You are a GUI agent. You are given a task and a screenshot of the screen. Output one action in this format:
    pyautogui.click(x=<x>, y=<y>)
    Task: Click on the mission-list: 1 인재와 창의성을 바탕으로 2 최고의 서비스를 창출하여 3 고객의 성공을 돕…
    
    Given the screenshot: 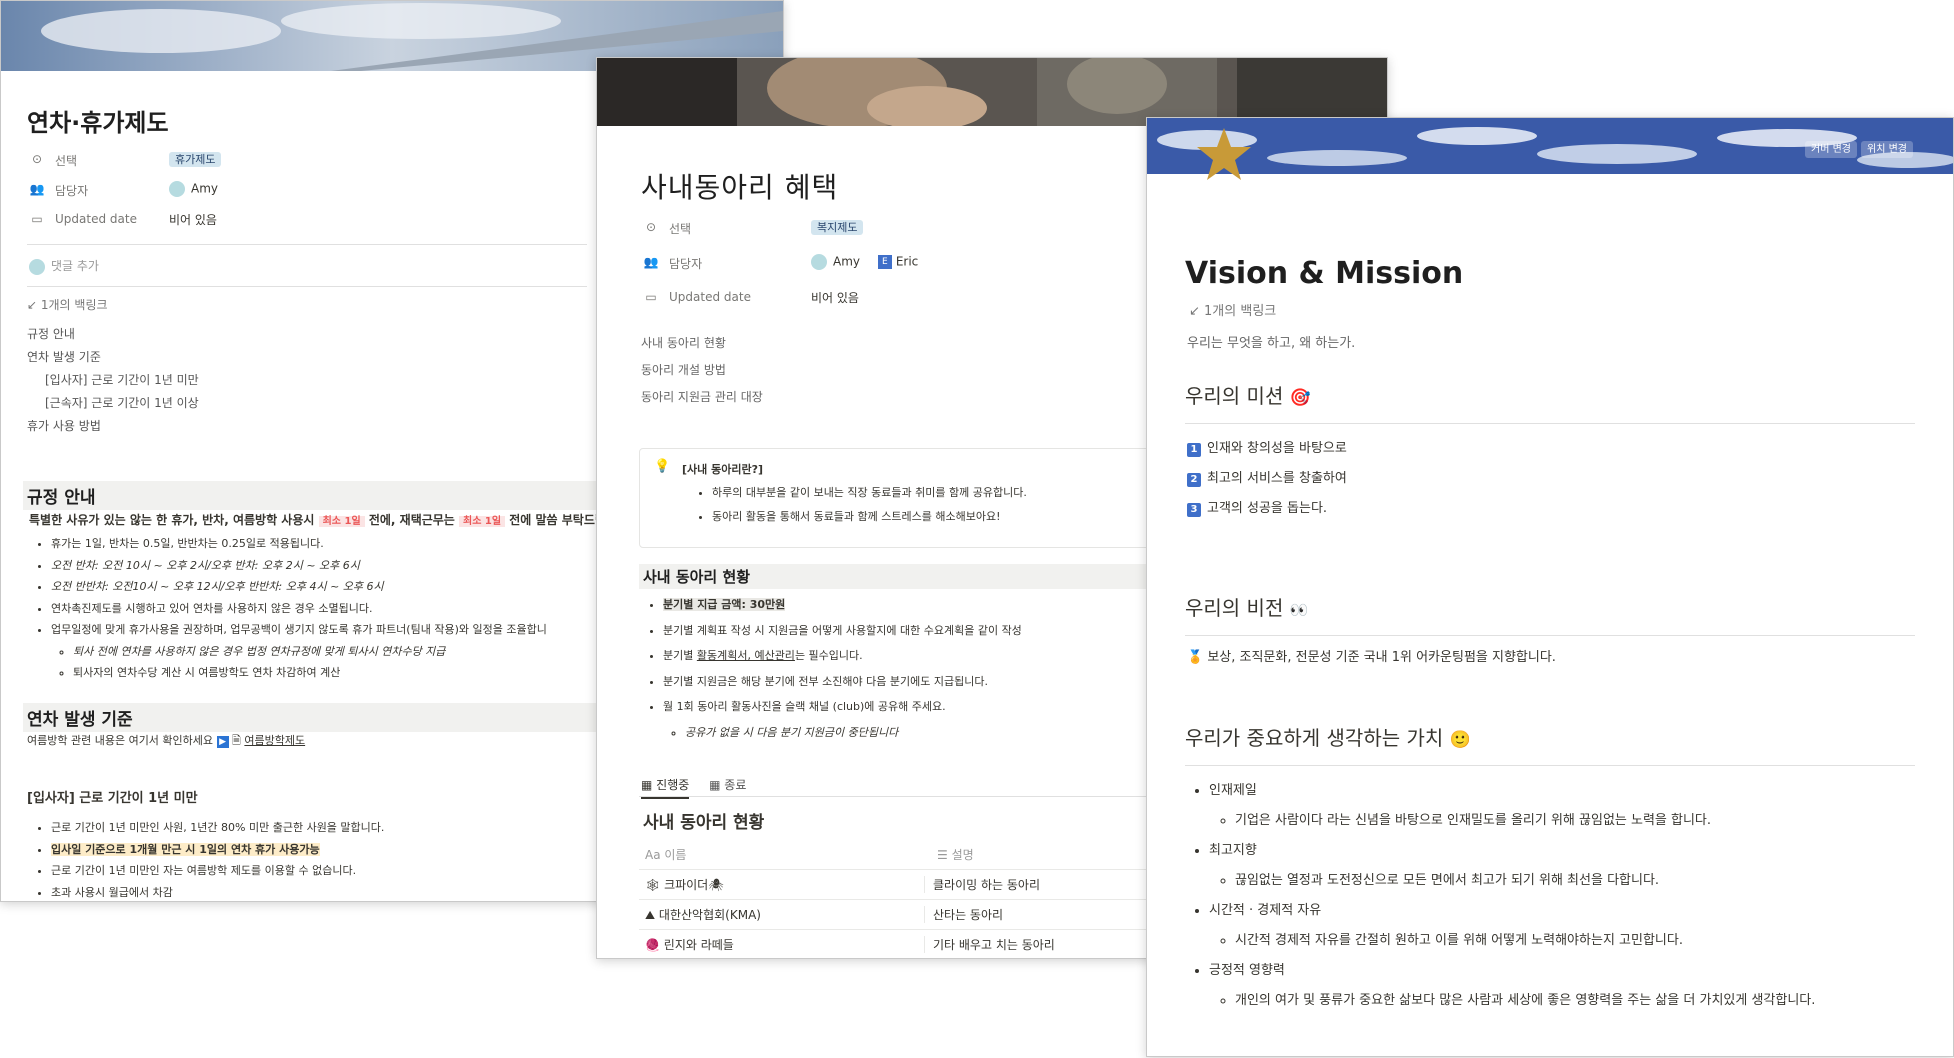 What is the action you would take?
    pyautogui.click(x=1267, y=479)
    